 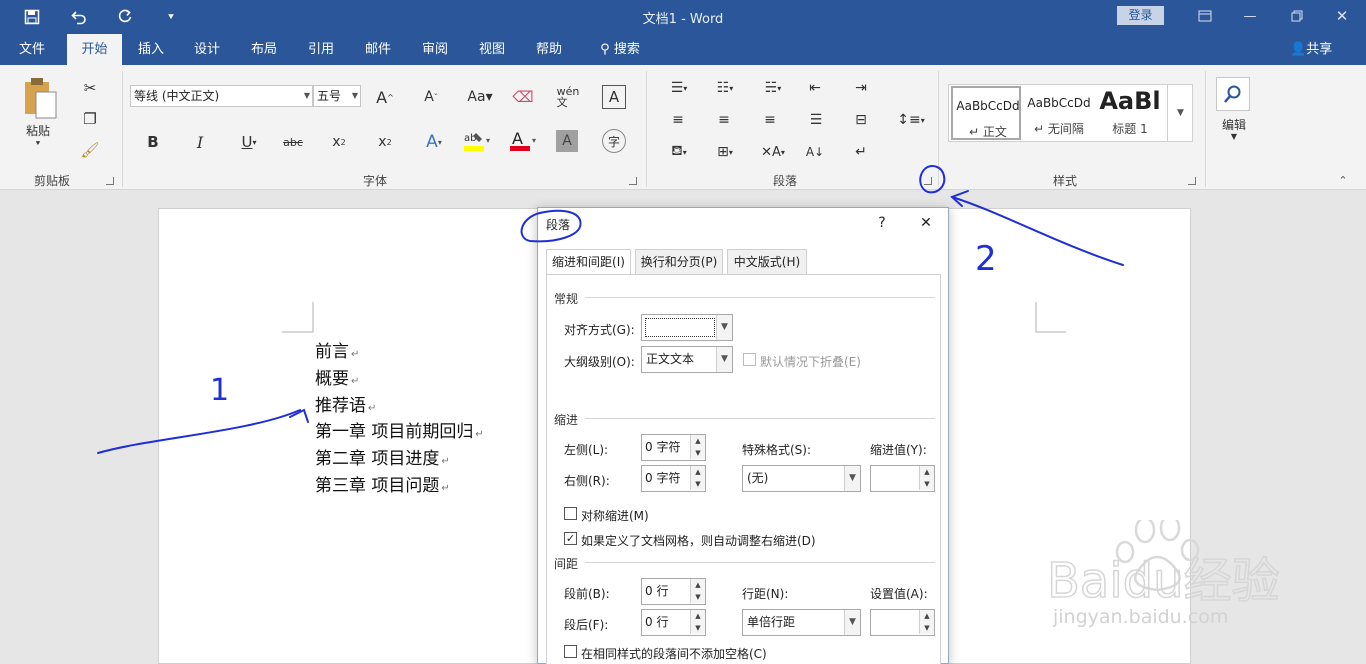 I want to click on ink-circle-launcher, so click(x=932, y=179).